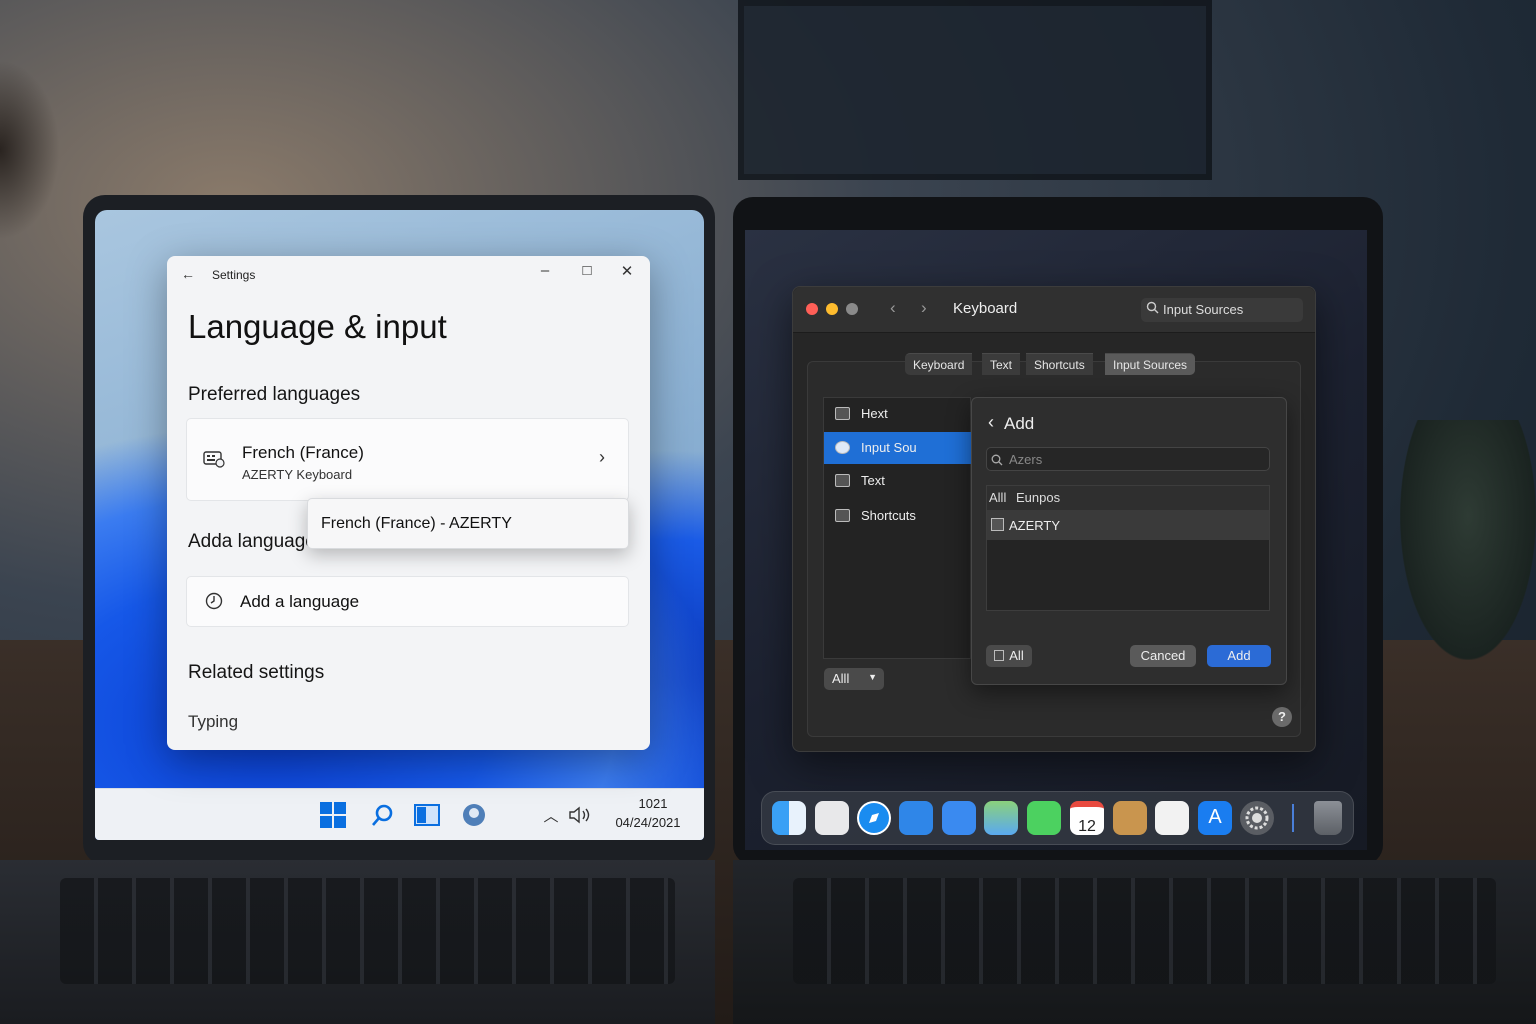 The height and width of the screenshot is (1024, 1536). What do you see at coordinates (1026, 459) in the screenshot?
I see `search-value: Azers` at bounding box center [1026, 459].